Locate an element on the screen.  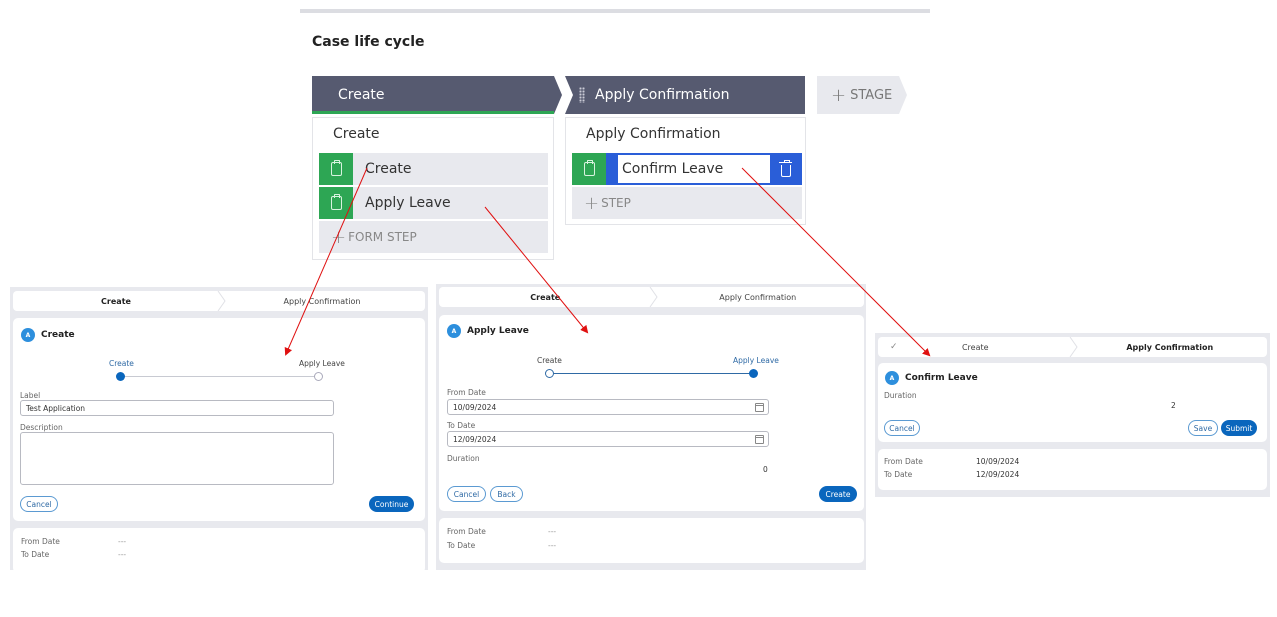
add-step-button: + STEP is located at coordinates (687, 203).